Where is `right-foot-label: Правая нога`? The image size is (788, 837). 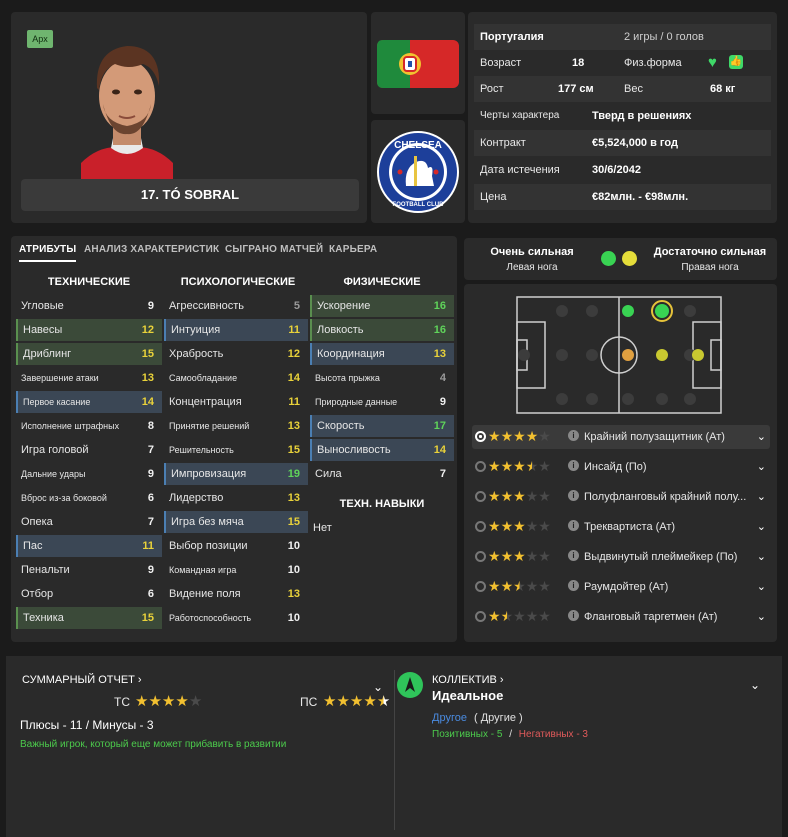 right-foot-label: Правая нога is located at coordinates (710, 267).